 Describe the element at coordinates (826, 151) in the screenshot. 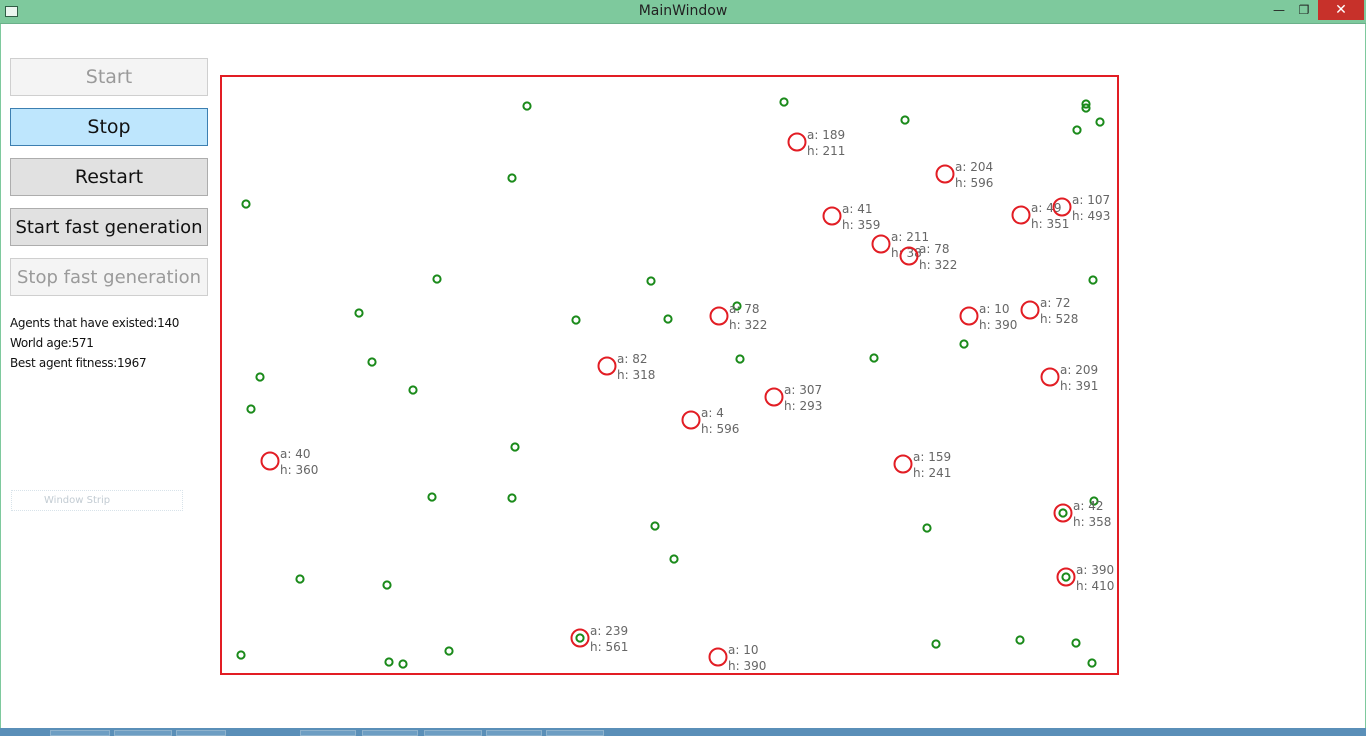

I see `agent-health-label: h: 211` at that location.